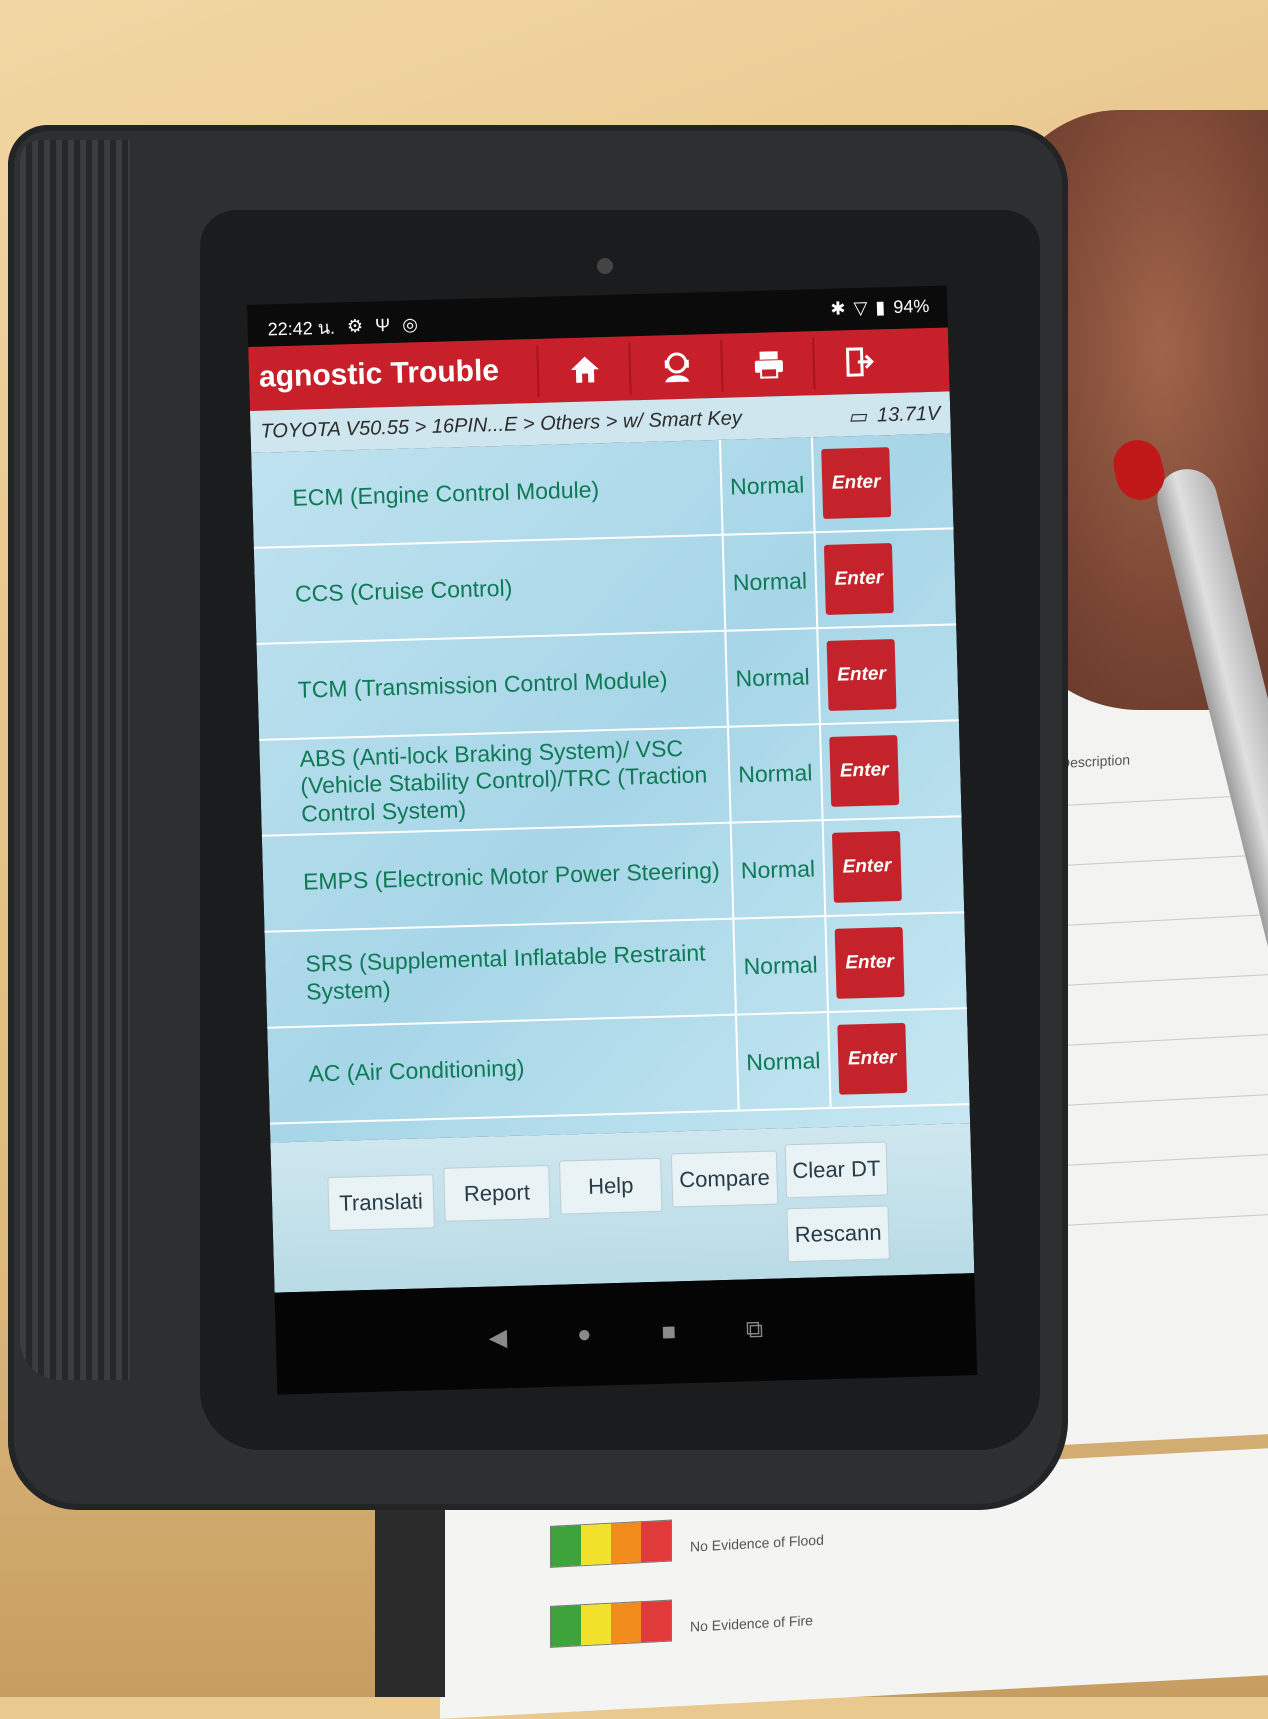 This screenshot has height=1719, width=1268. What do you see at coordinates (724, 1179) in the screenshot?
I see `compare-button: Compare` at bounding box center [724, 1179].